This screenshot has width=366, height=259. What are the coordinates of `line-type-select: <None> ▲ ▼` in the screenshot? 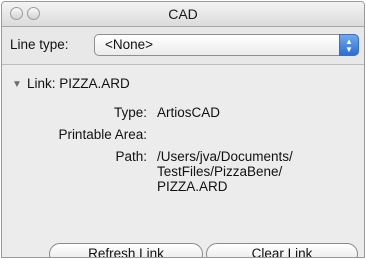 It's located at (226, 45).